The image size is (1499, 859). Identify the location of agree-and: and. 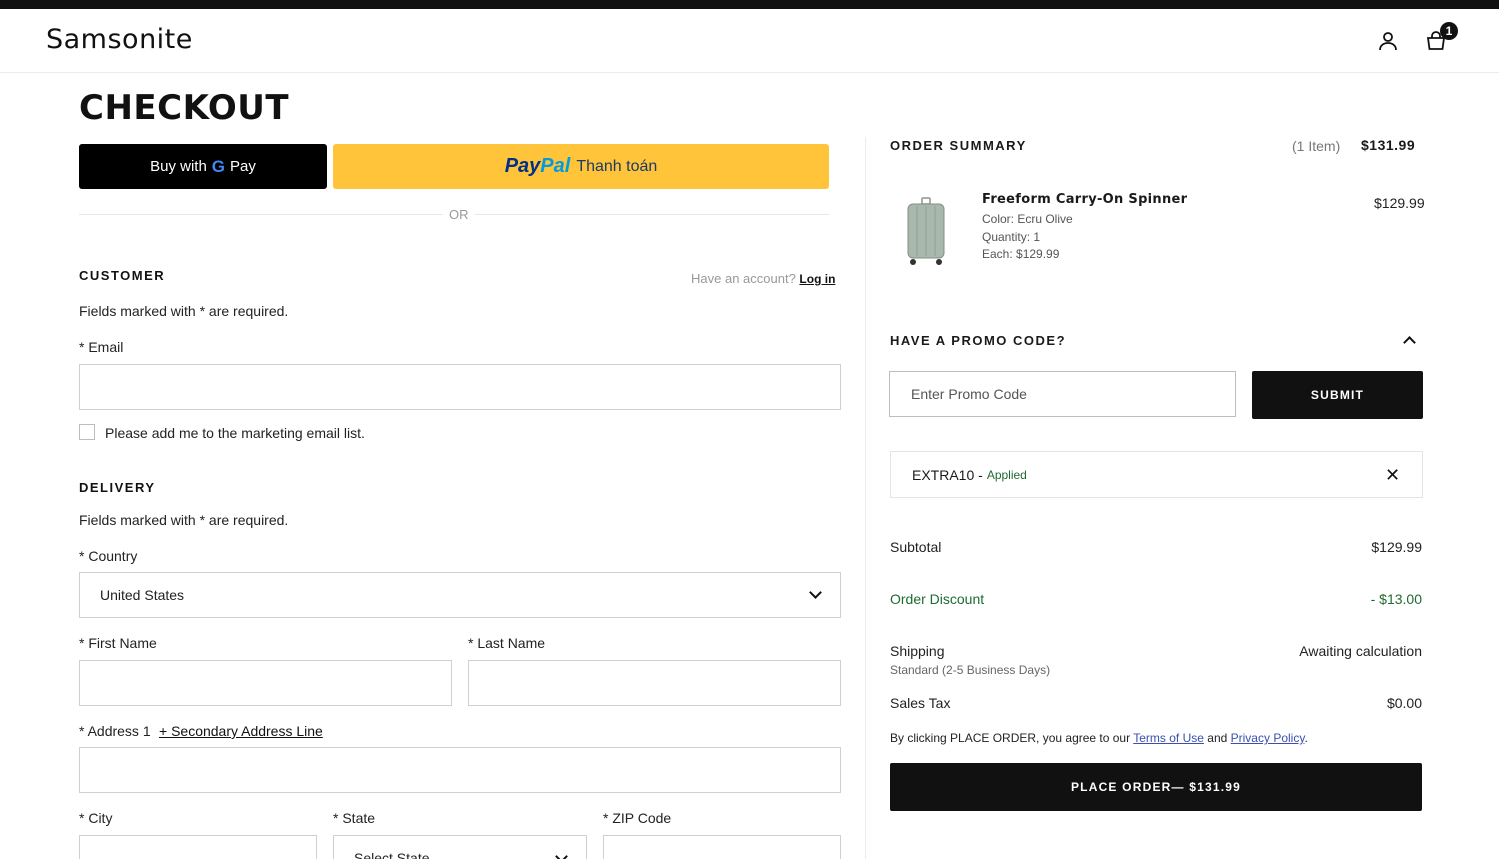
(1217, 738).